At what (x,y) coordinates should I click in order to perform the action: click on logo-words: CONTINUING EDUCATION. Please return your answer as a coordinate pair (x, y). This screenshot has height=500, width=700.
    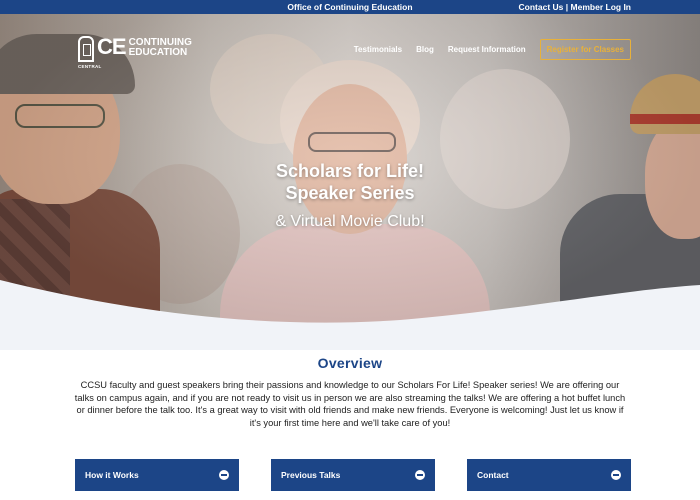
    Looking at the image, I should click on (160, 48).